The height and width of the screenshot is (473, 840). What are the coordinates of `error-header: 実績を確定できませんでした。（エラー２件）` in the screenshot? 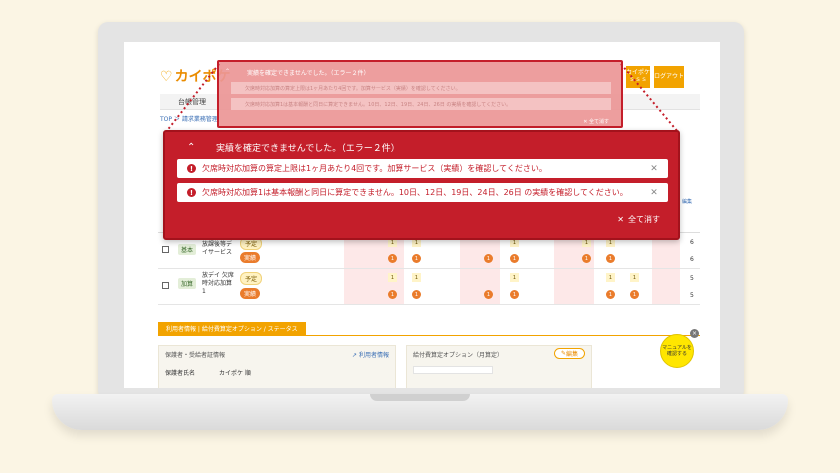 It's located at (308, 149).